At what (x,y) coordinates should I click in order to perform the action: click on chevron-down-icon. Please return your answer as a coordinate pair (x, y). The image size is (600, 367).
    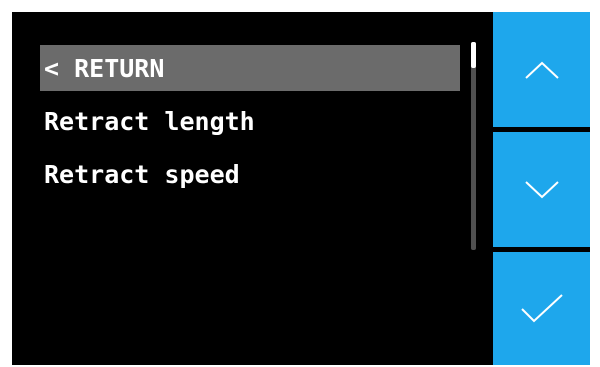
    Looking at the image, I should click on (542, 190).